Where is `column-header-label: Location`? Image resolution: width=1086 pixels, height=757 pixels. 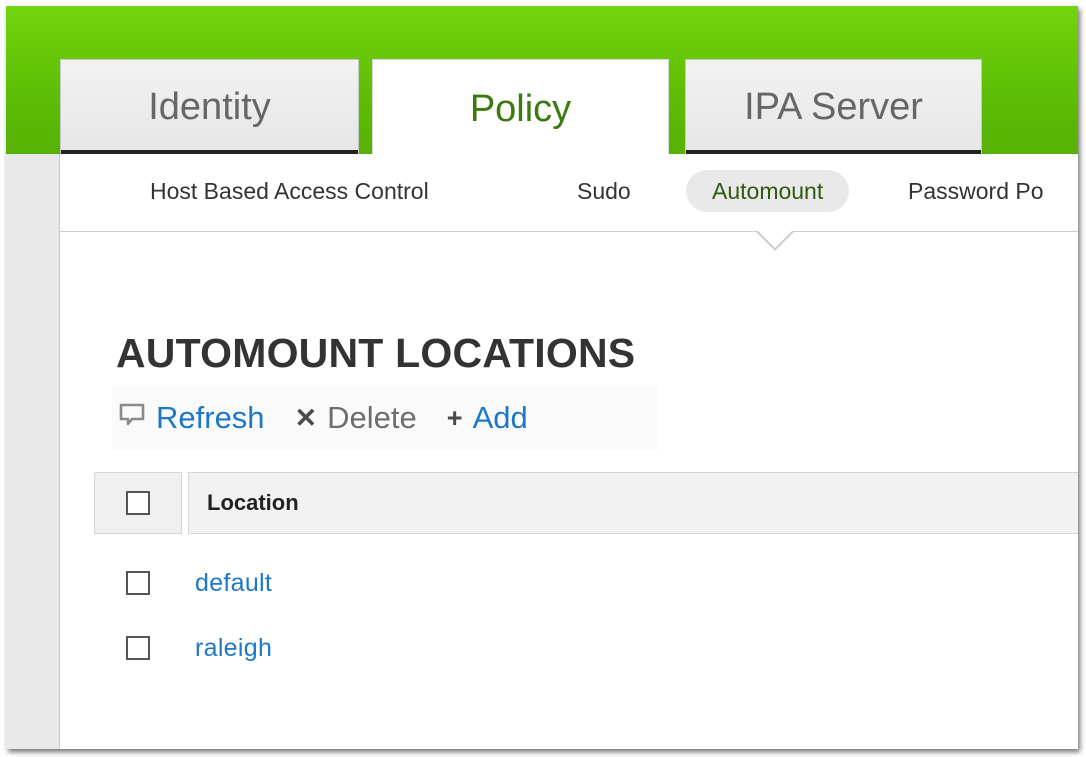
column-header-label: Location is located at coordinates (253, 502).